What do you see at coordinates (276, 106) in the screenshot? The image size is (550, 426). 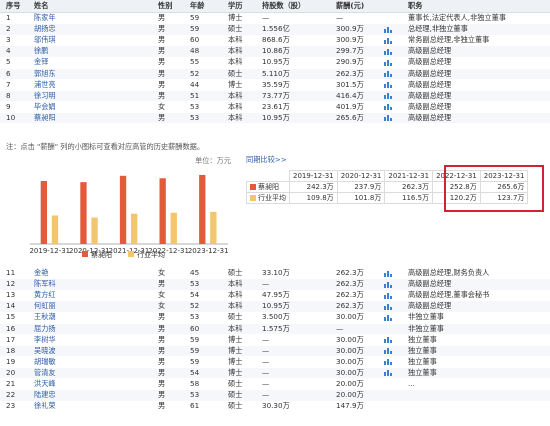 I see `cell-shares: 23.61万` at bounding box center [276, 106].